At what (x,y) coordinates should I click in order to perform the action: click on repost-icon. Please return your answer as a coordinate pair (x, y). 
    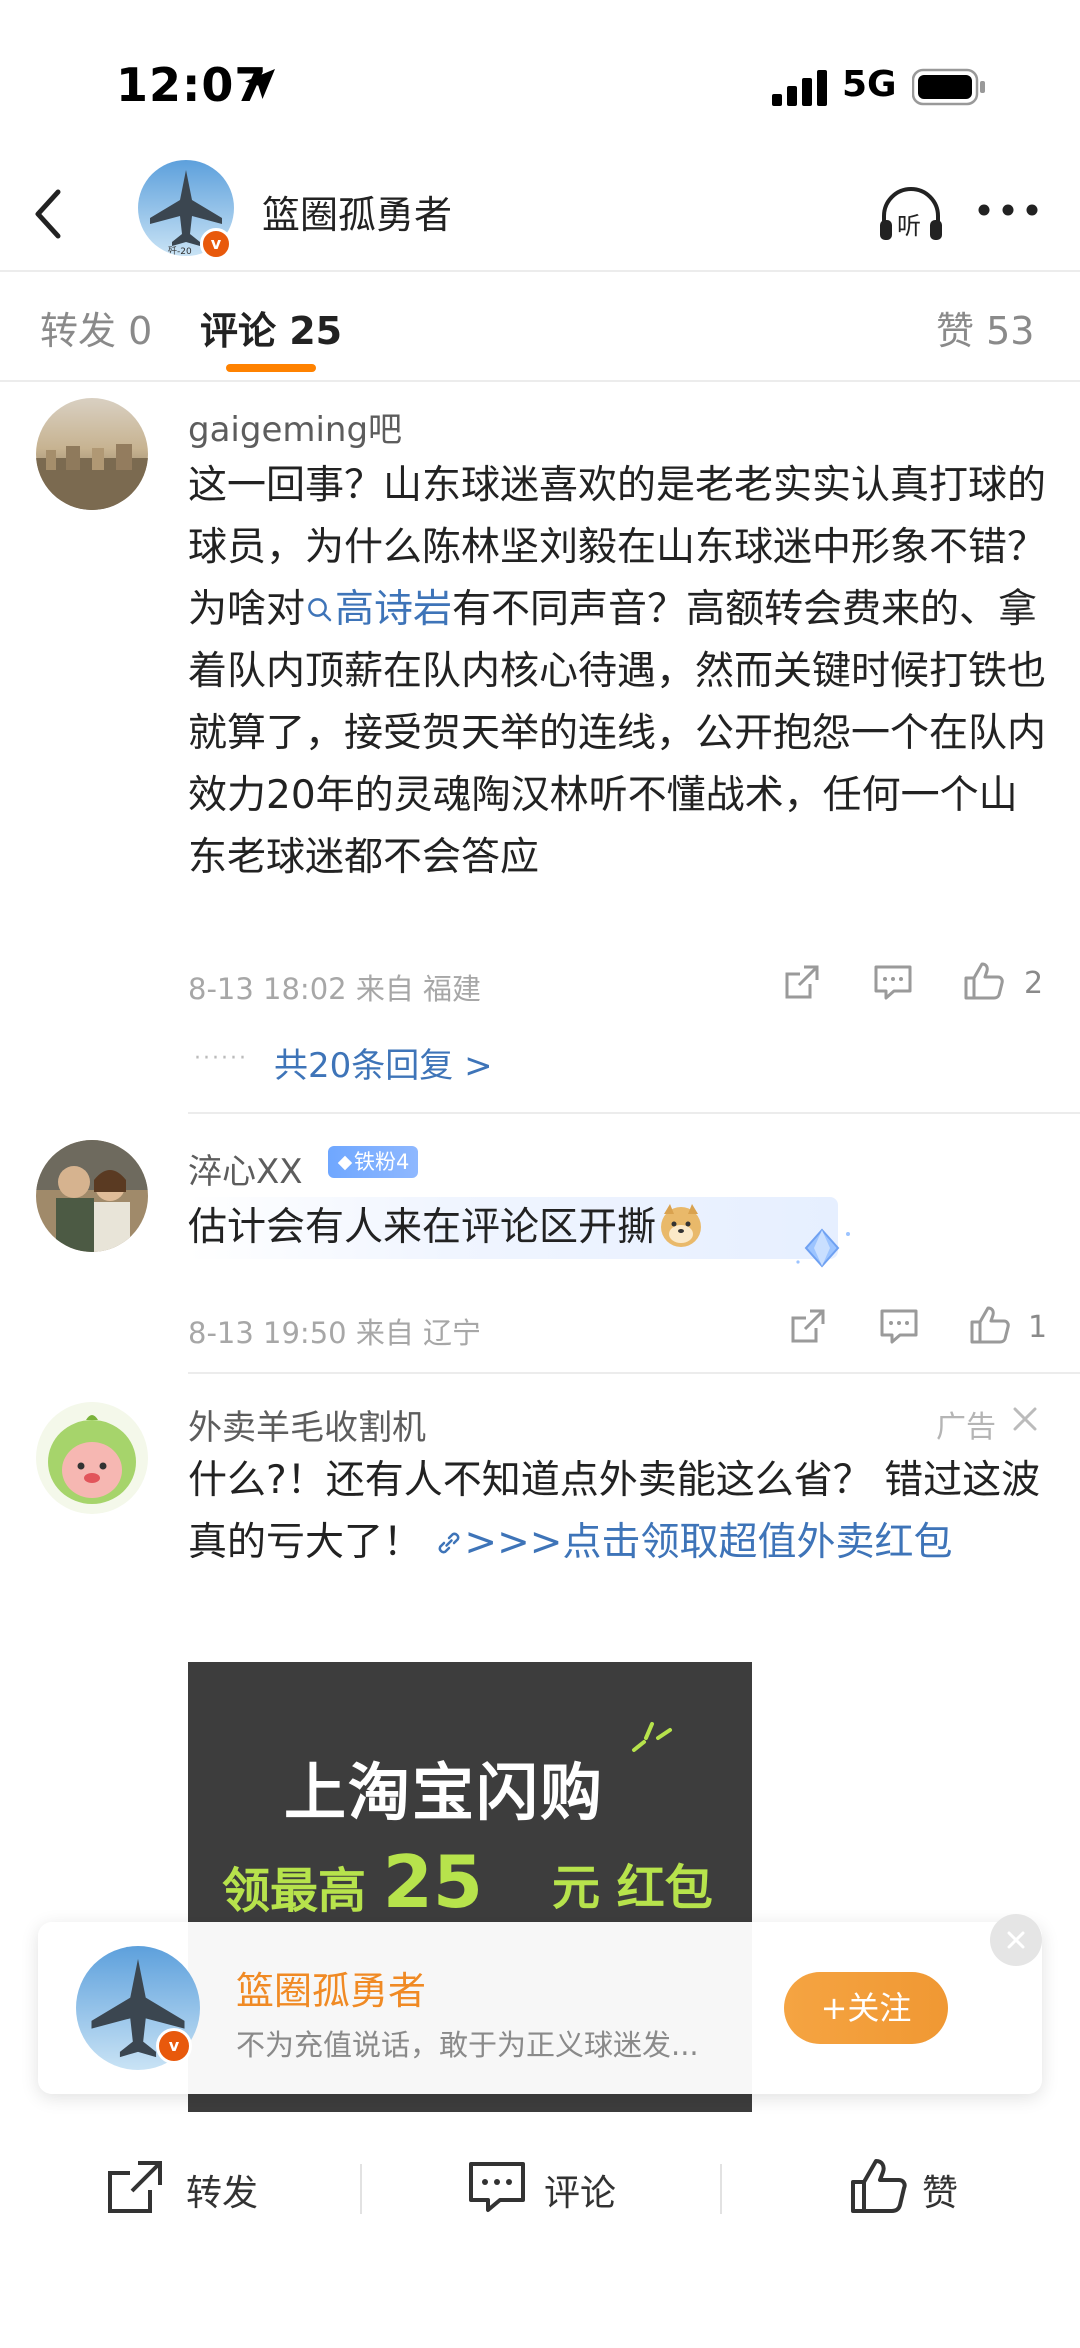
    Looking at the image, I should click on (135, 2187).